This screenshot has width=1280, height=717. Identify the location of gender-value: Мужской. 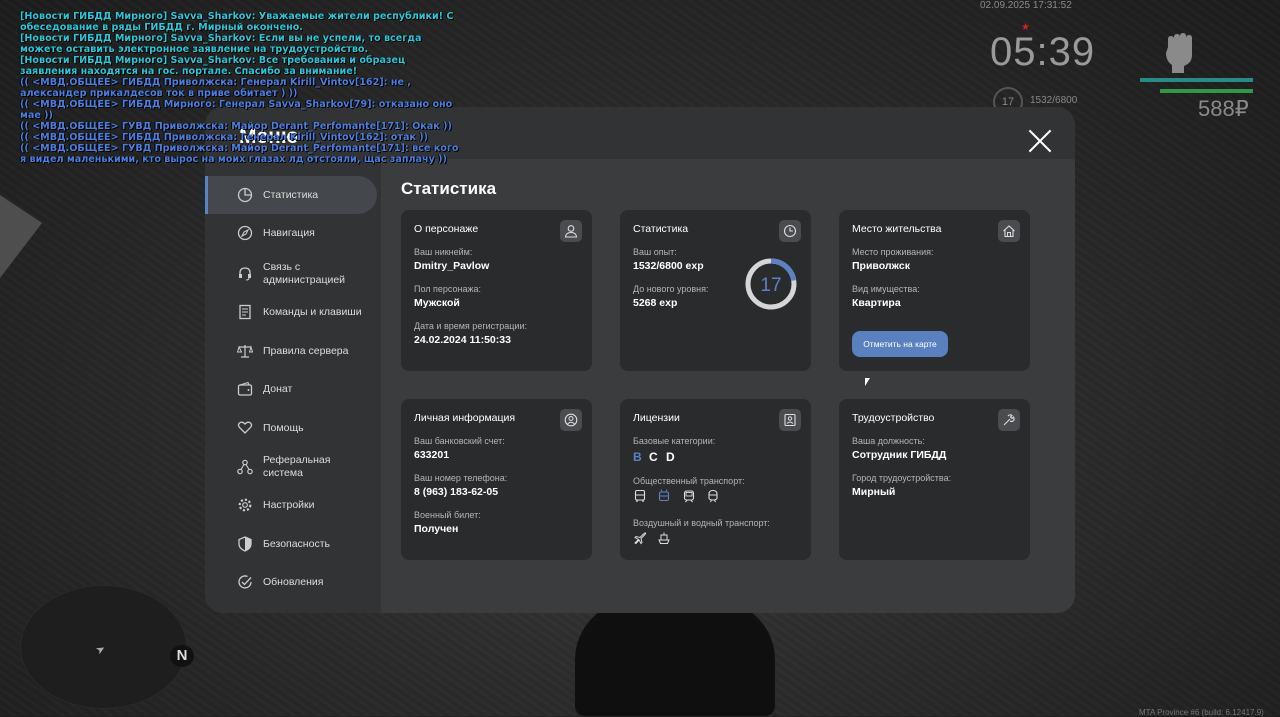
(437, 303).